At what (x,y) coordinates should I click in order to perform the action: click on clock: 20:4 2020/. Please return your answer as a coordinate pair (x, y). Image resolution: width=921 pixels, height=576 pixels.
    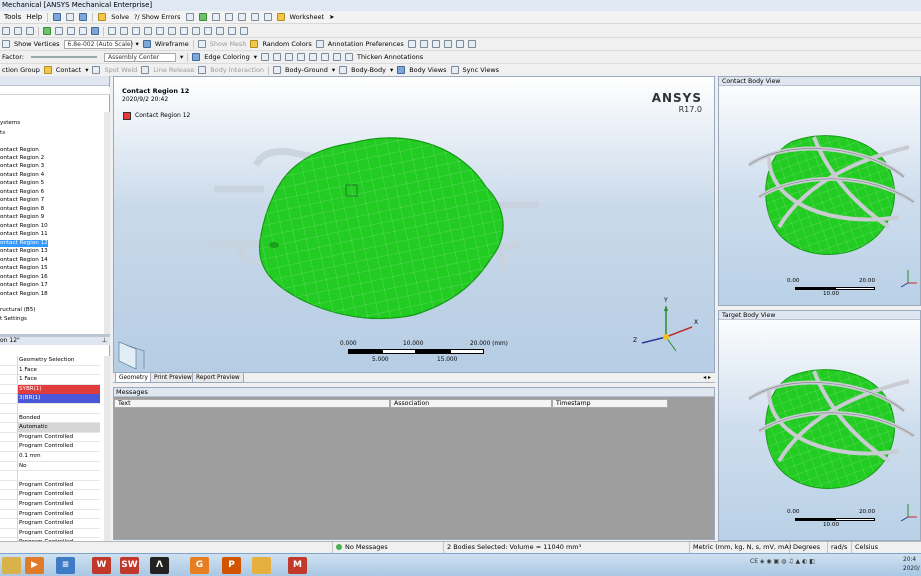
    Looking at the image, I should click on (911, 565).